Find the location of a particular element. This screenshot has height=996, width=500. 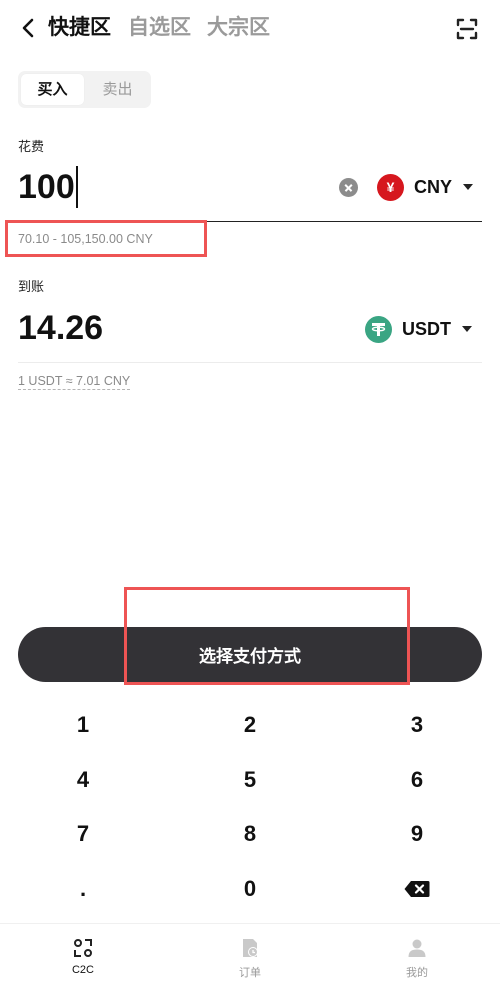

key-8: 8 is located at coordinates (250, 834).